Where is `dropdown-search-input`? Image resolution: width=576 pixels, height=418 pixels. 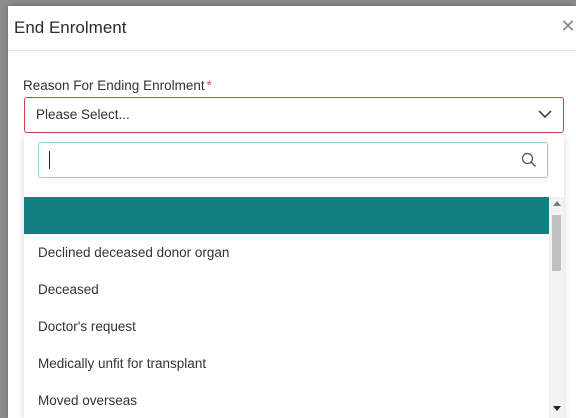 dropdown-search-input is located at coordinates (279, 160).